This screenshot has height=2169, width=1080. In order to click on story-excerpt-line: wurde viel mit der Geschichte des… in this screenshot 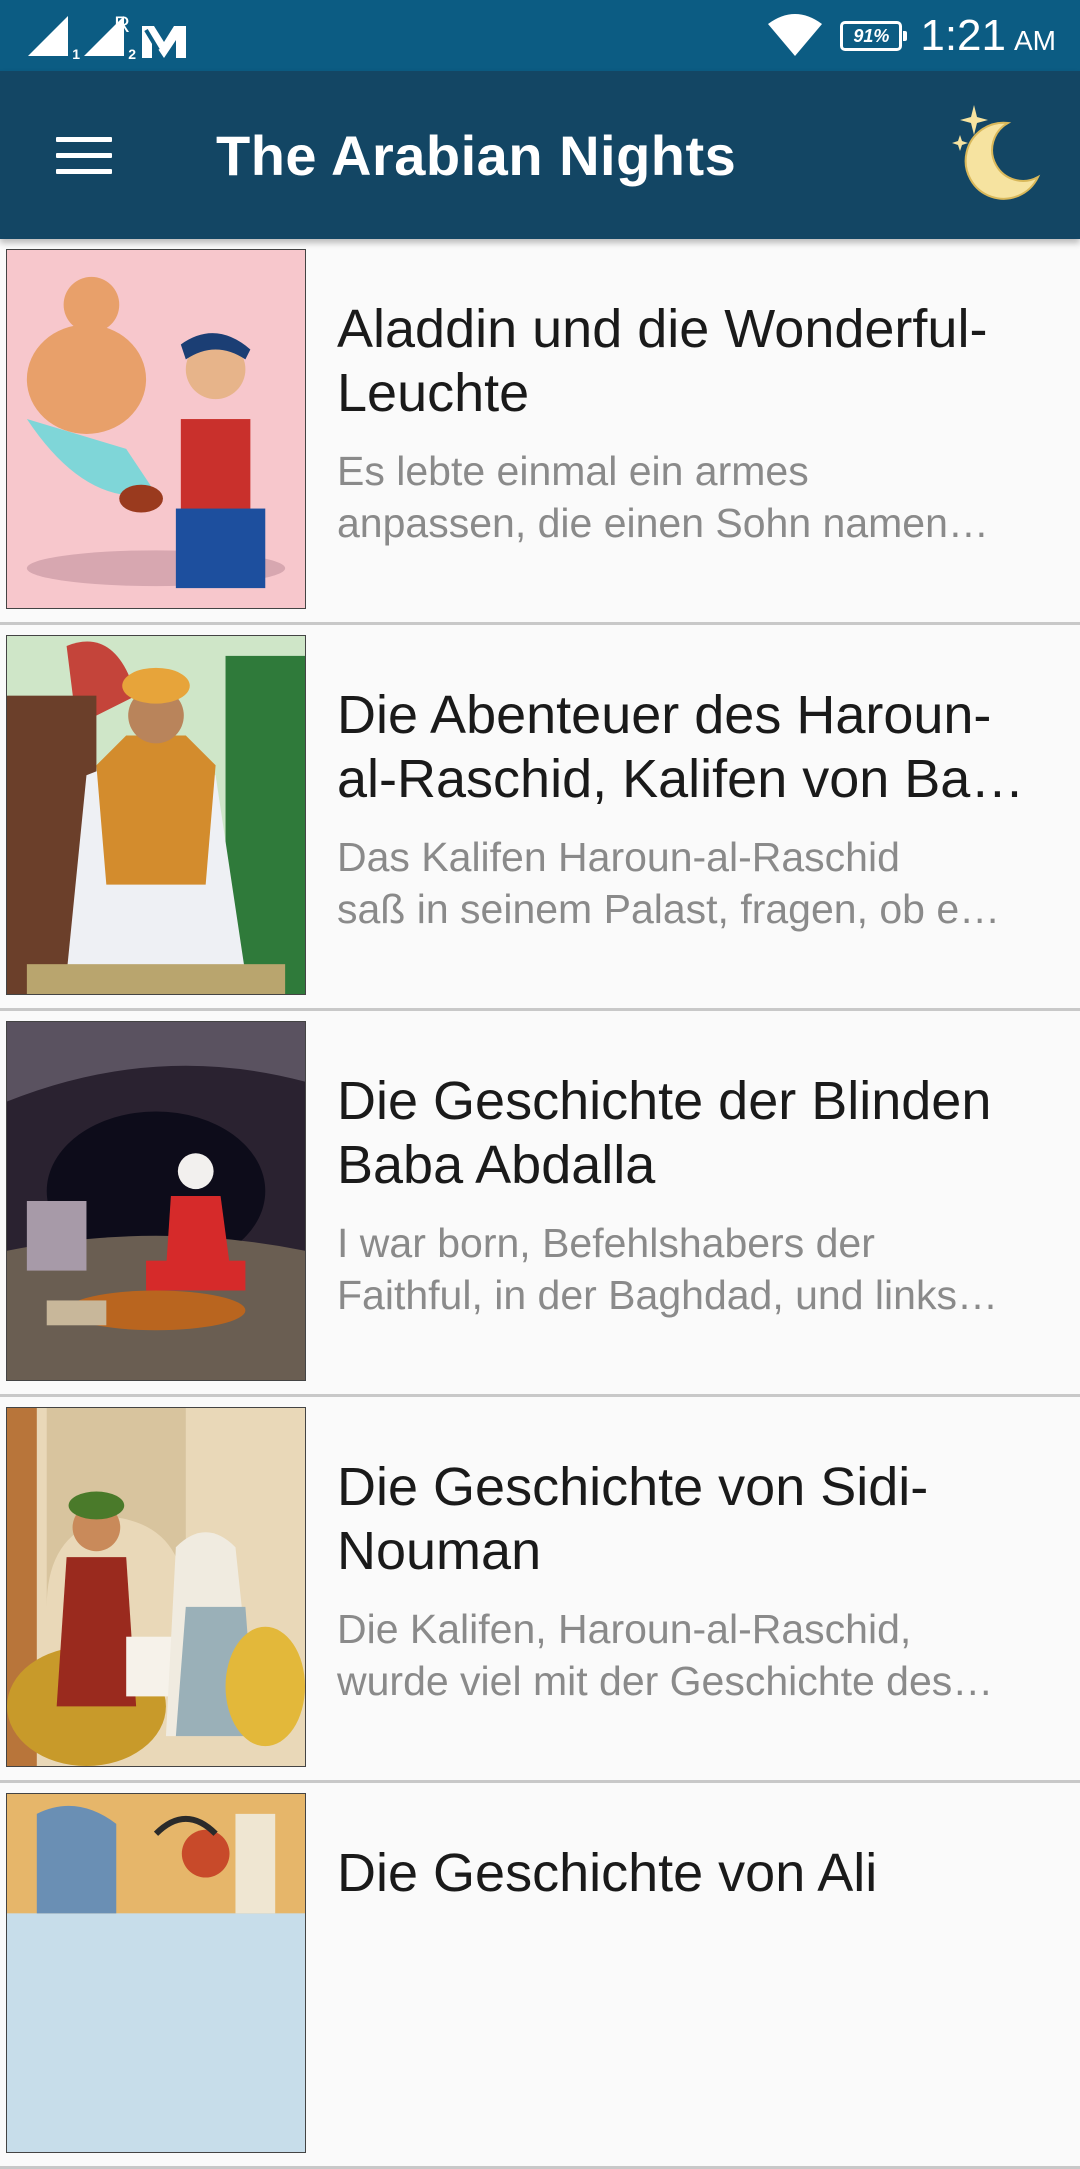, I will do `click(665, 1681)`.